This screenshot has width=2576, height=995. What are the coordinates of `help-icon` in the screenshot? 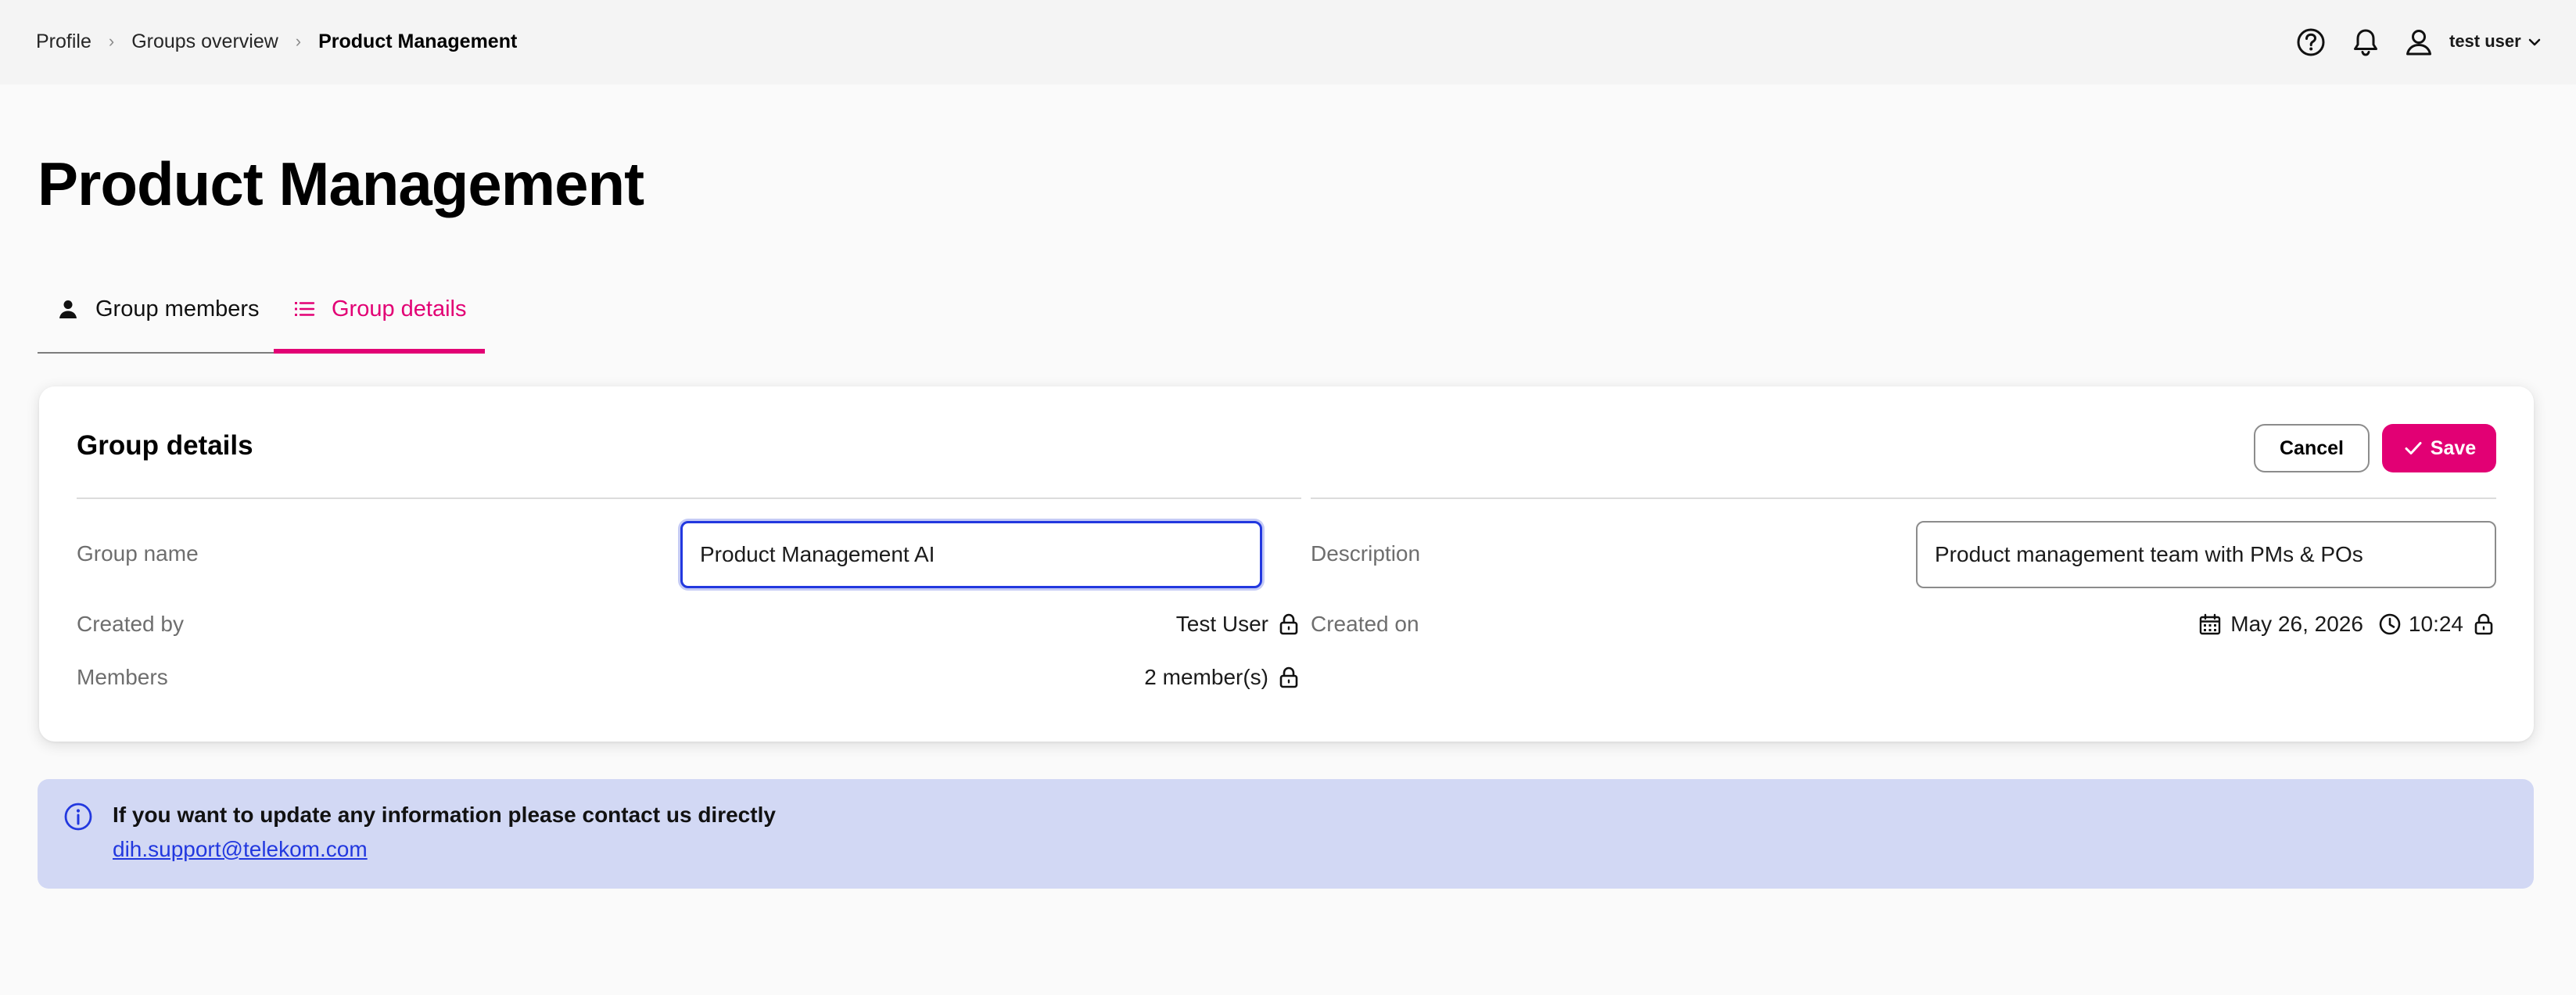 It's located at (2311, 42).